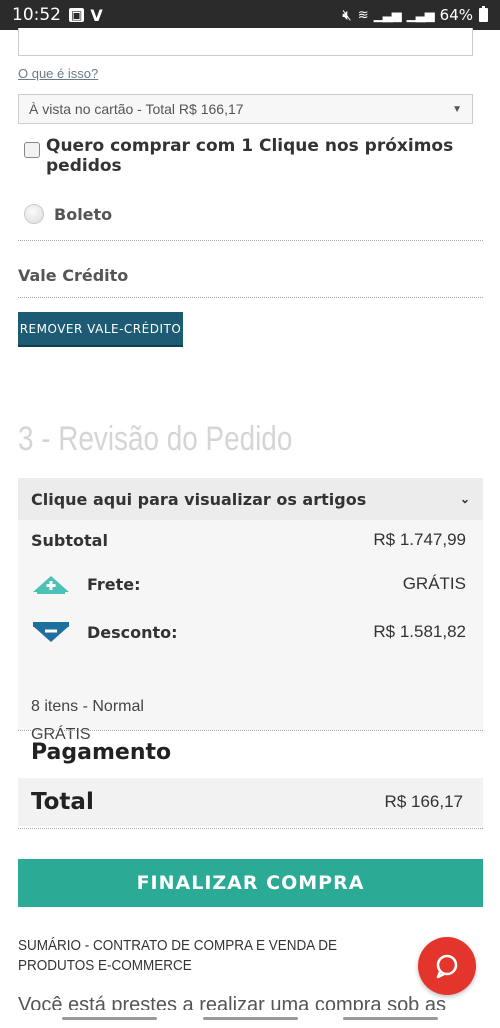 The image size is (500, 1028). I want to click on nav-home-indicator, so click(250, 1018).